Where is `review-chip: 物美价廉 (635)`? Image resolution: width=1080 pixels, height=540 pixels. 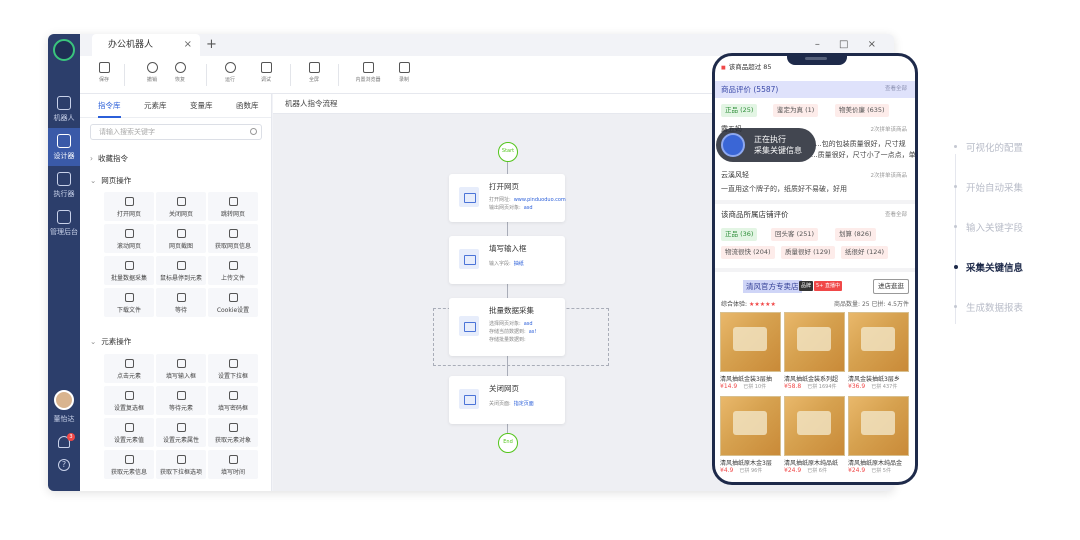 review-chip: 物美价廉 (635) is located at coordinates (862, 110).